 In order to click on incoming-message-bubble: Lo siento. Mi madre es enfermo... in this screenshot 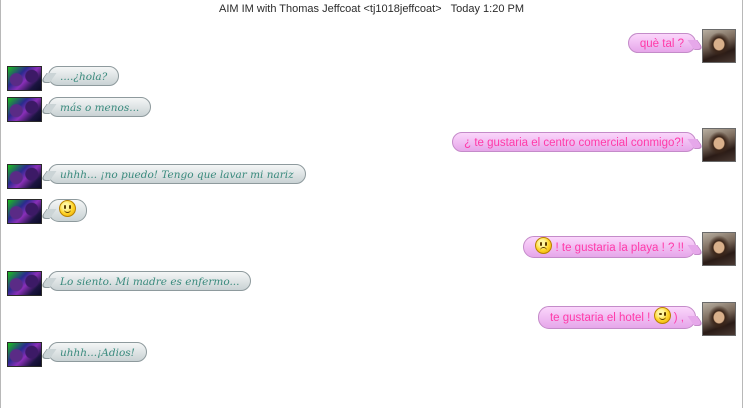, I will do `click(150, 281)`.